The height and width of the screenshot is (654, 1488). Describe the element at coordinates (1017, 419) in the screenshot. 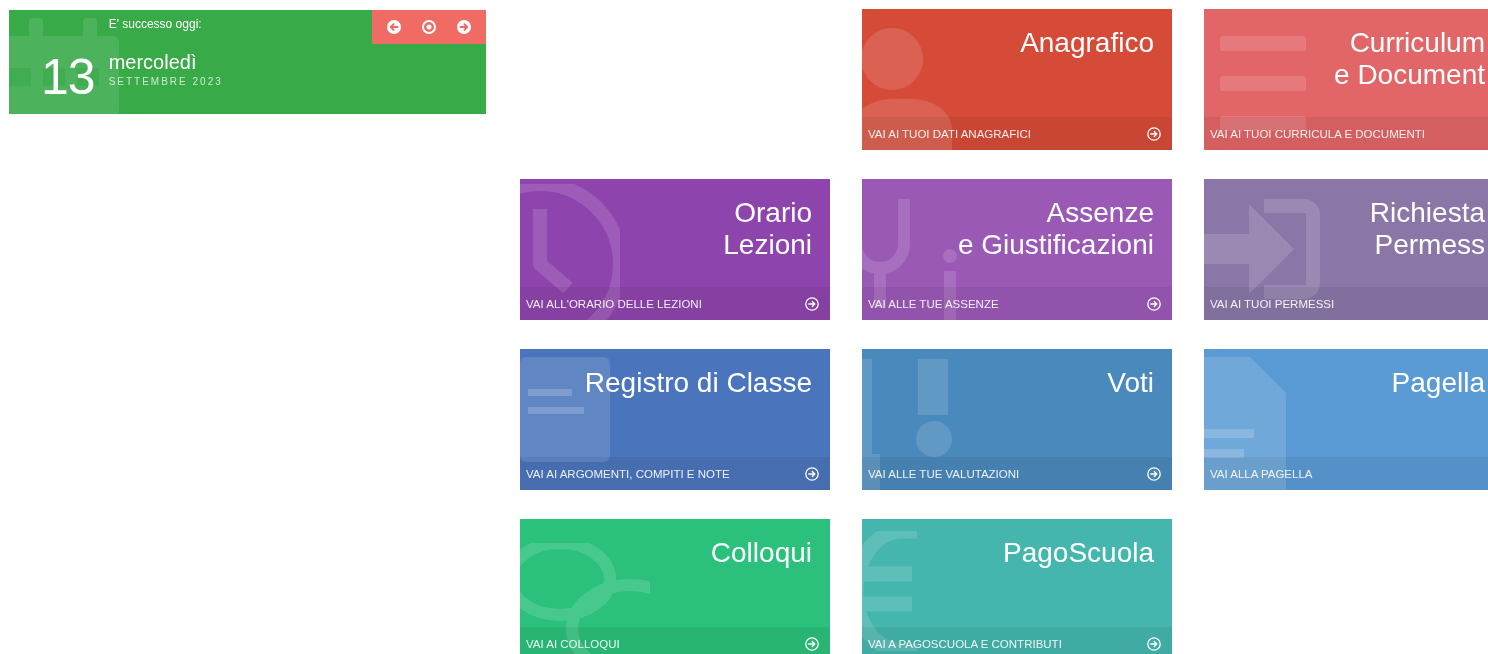

I see `menu-tile: Voti VAI ALLE TUE VALUTAZIONI` at that location.